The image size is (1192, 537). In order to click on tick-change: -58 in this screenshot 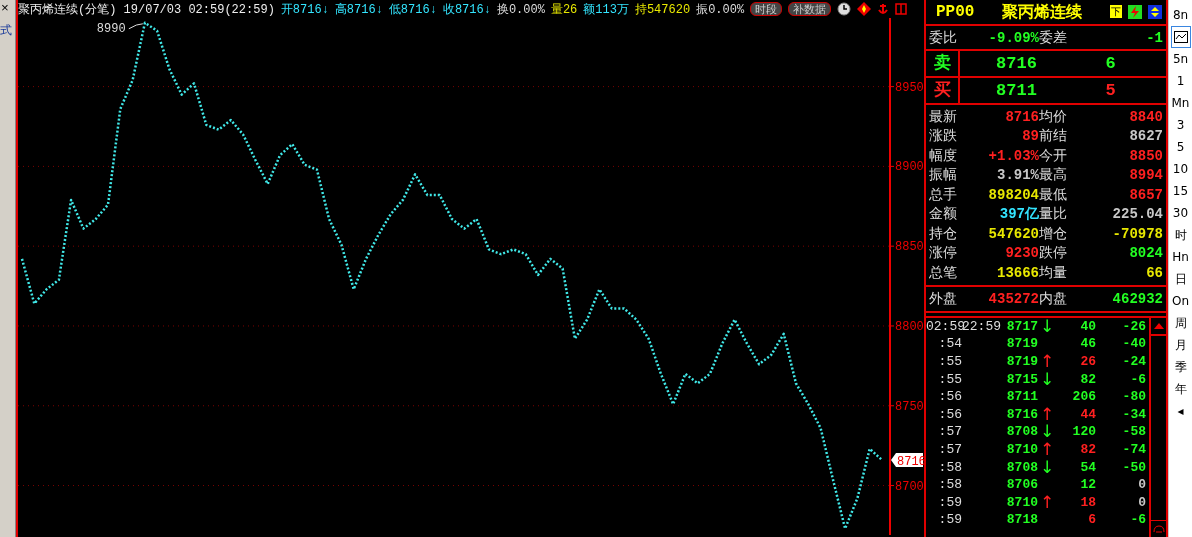, I will do `click(1133, 432)`.